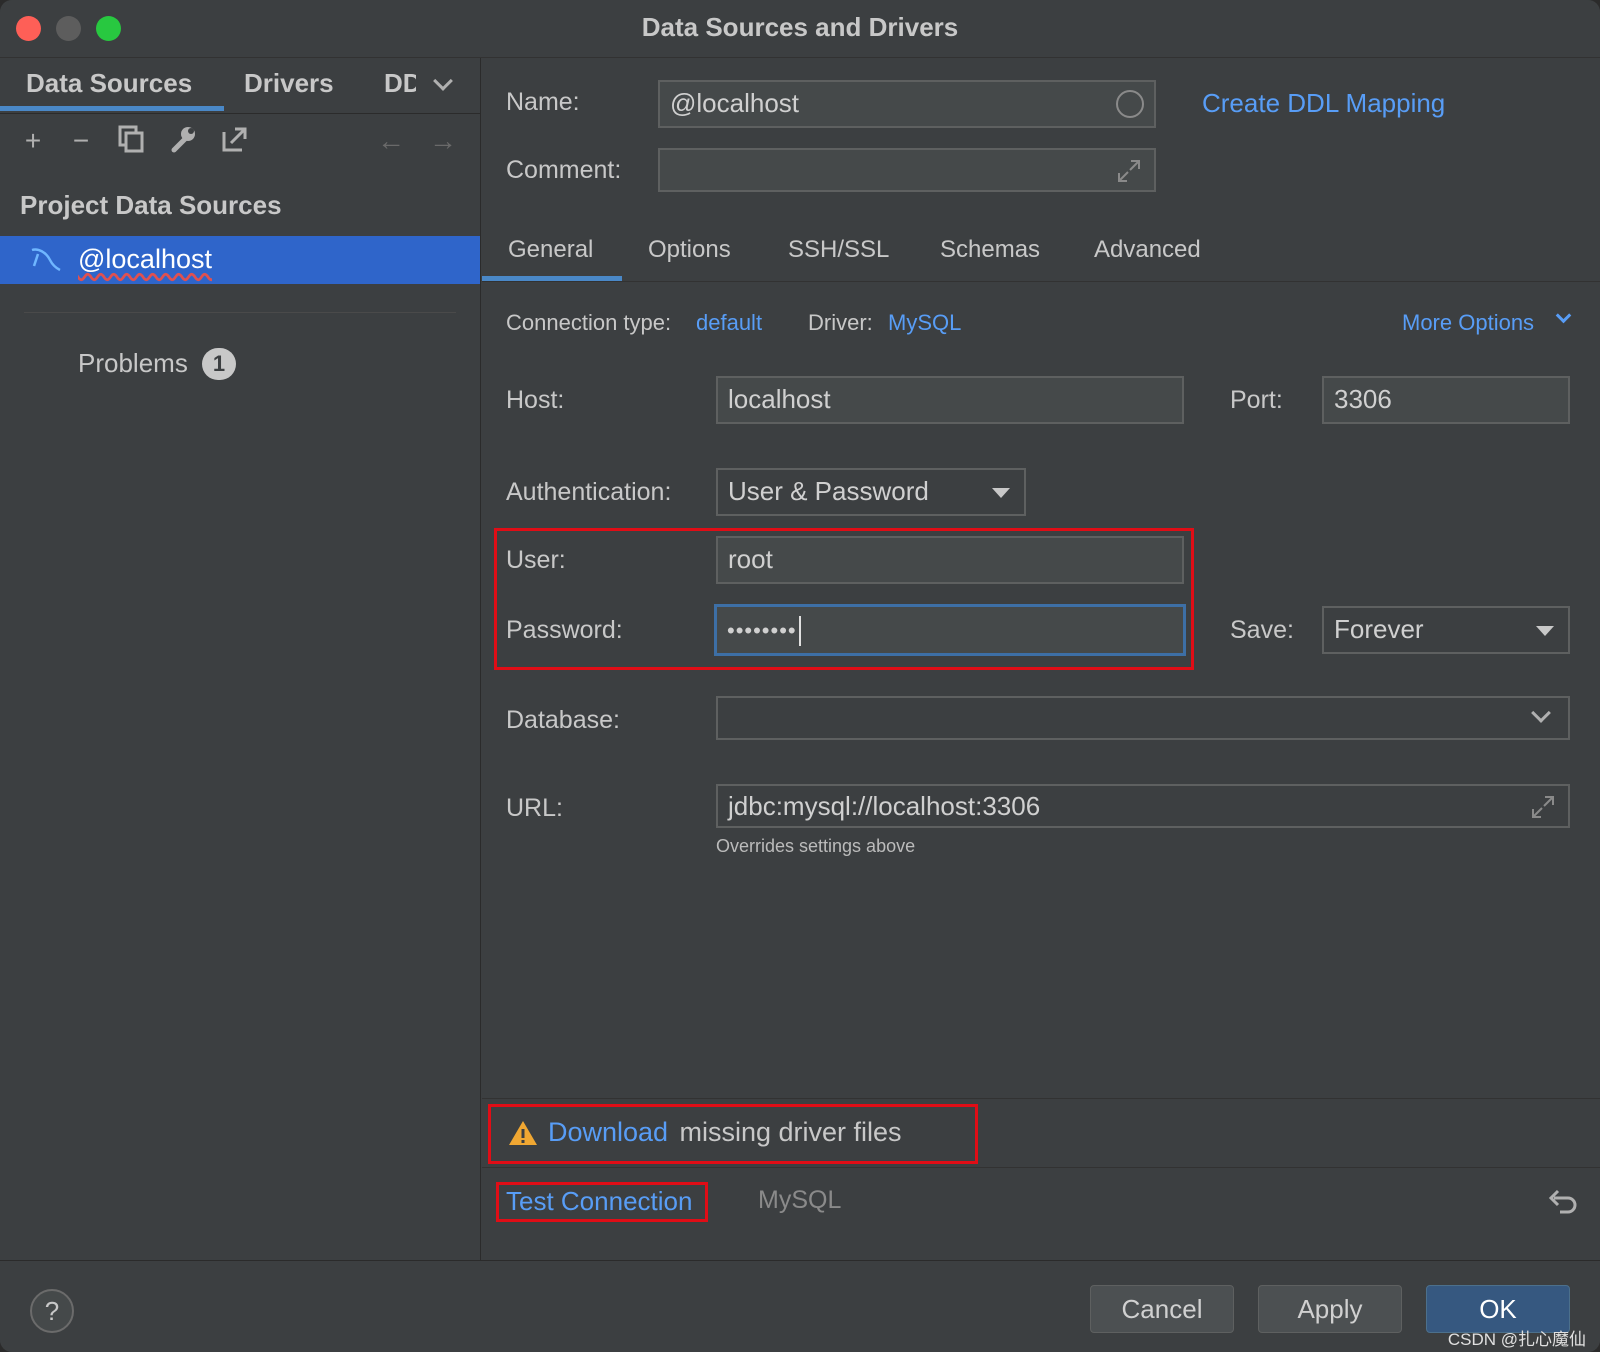  Describe the element at coordinates (289, 83) in the screenshot. I see `tab-drivers: Drivers` at that location.